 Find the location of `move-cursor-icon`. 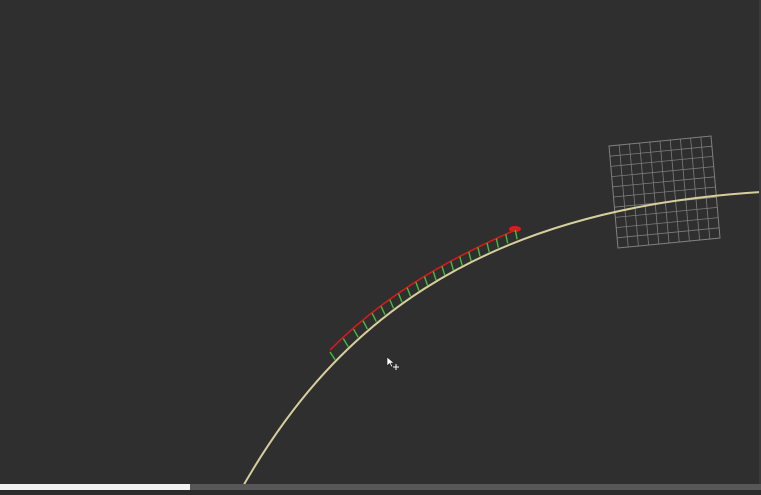

move-cursor-icon is located at coordinates (392, 363).